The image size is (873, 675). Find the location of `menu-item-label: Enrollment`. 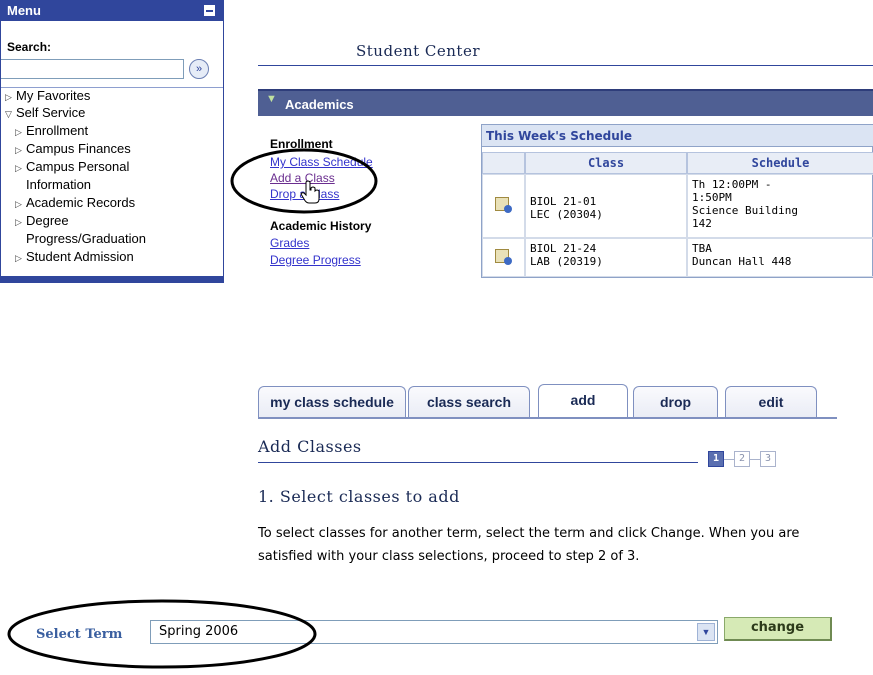

menu-item-label: Enrollment is located at coordinates (57, 130).